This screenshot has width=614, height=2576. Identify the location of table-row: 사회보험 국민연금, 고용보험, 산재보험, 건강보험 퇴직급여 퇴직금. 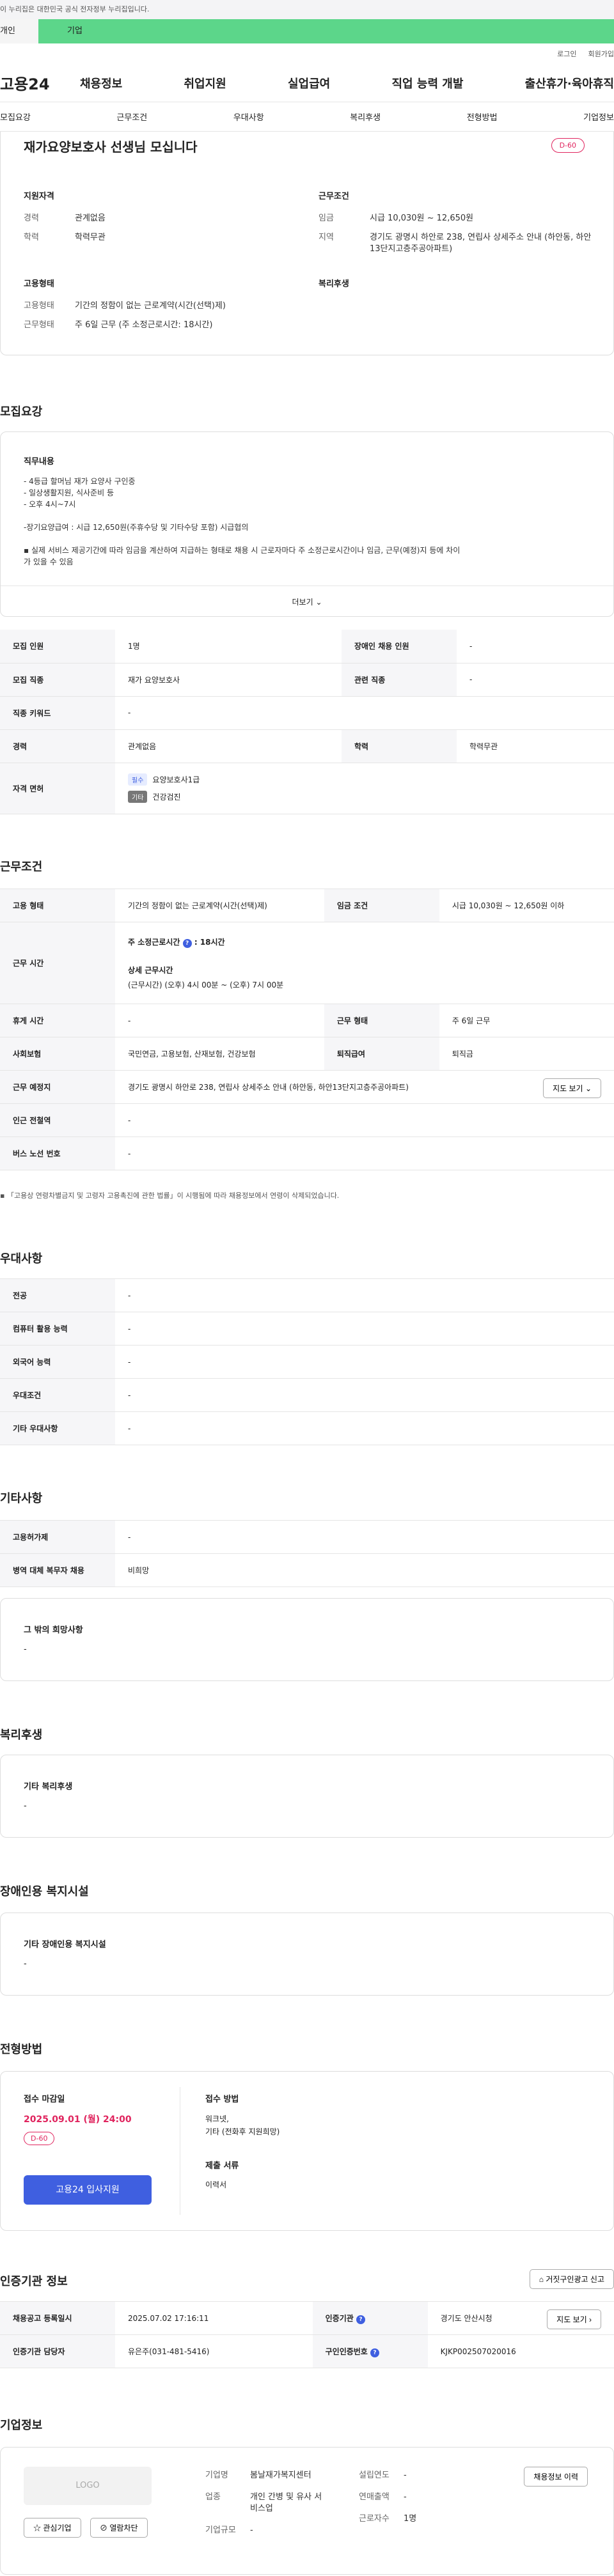
(307, 1054).